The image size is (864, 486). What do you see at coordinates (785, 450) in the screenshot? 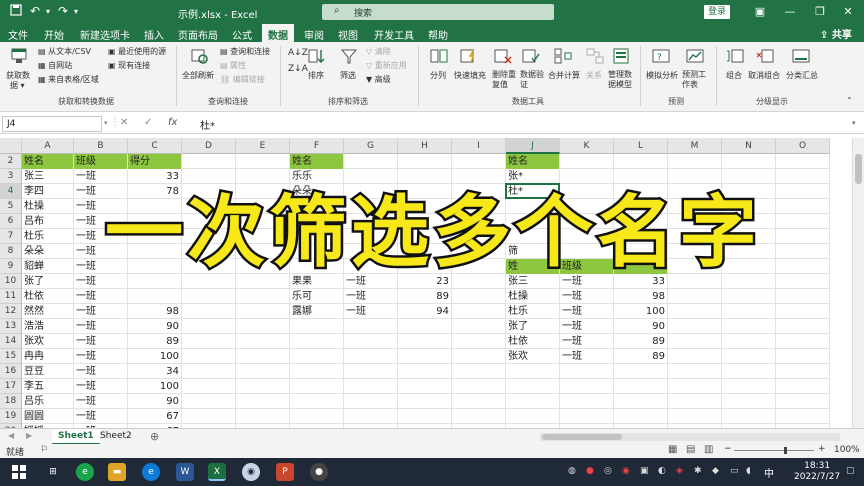
I see `zoom-slider-thumb` at bounding box center [785, 450].